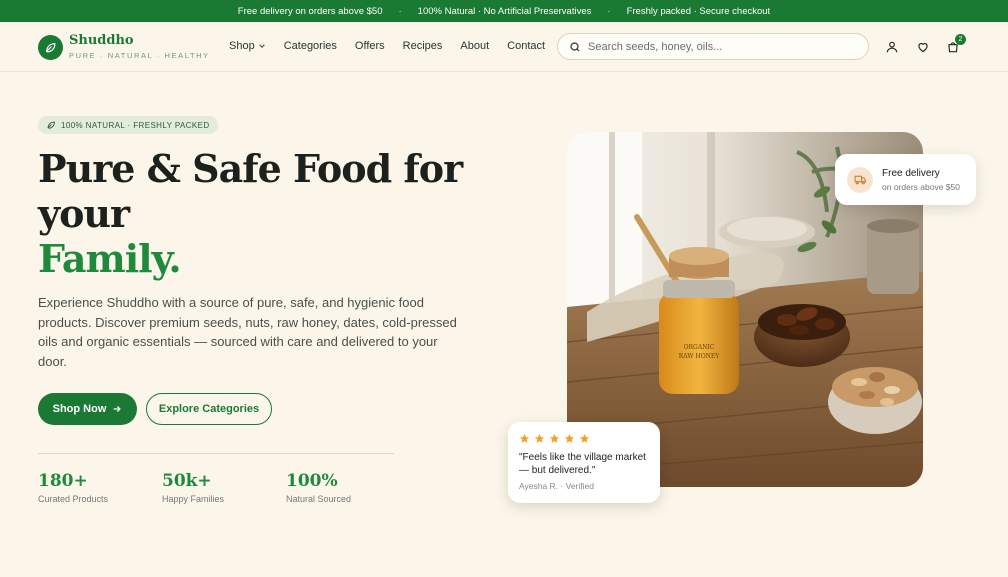  Describe the element at coordinates (139, 55) in the screenshot. I see `brand-tagline: PURE · NATURAL · HEALTHY` at that location.